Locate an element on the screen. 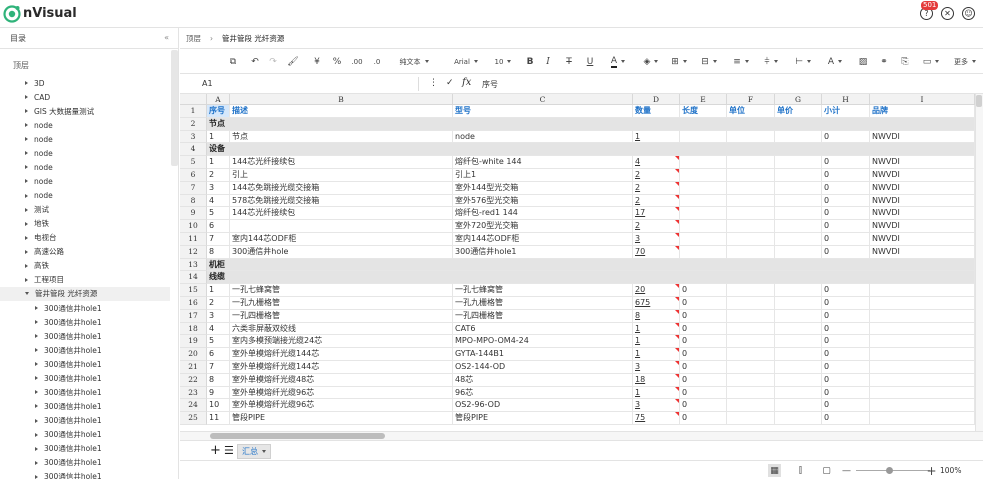  undo-icon: ↶ is located at coordinates (255, 61).